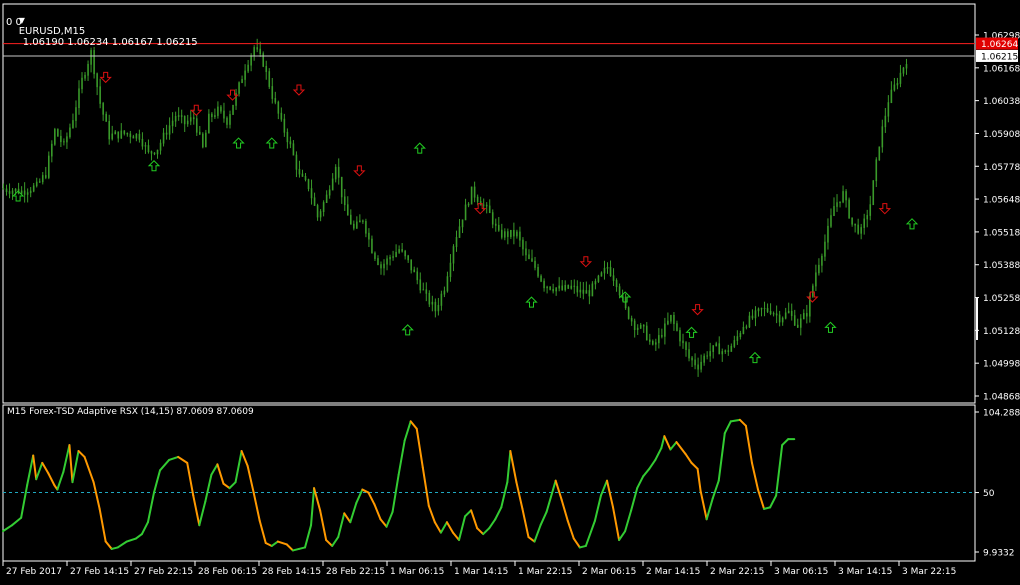 This screenshot has height=585, width=1020. Describe the element at coordinates (545, 572) in the screenshot. I see `time-tick-label: 1 Mar 22:15` at that location.